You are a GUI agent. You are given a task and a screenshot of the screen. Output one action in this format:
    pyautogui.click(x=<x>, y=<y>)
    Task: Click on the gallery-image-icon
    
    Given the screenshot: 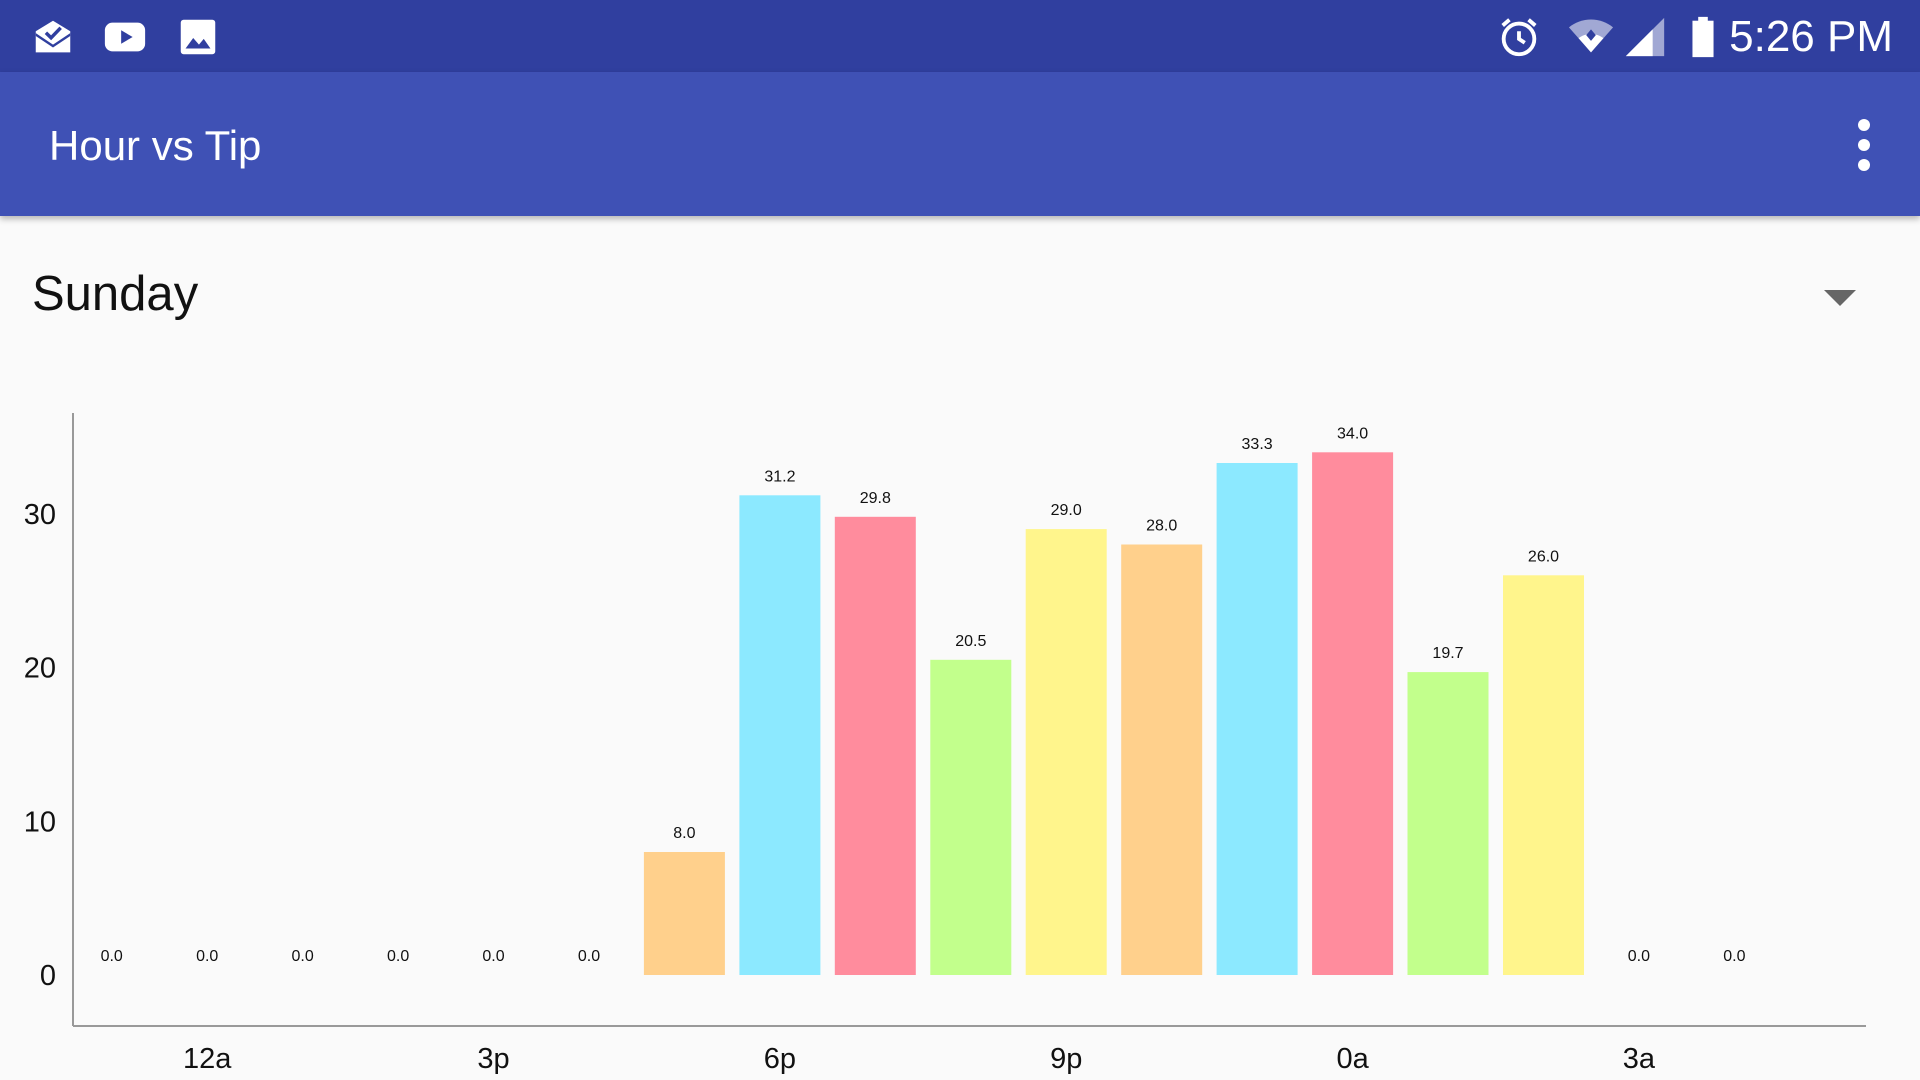 What is the action you would take?
    pyautogui.click(x=198, y=37)
    